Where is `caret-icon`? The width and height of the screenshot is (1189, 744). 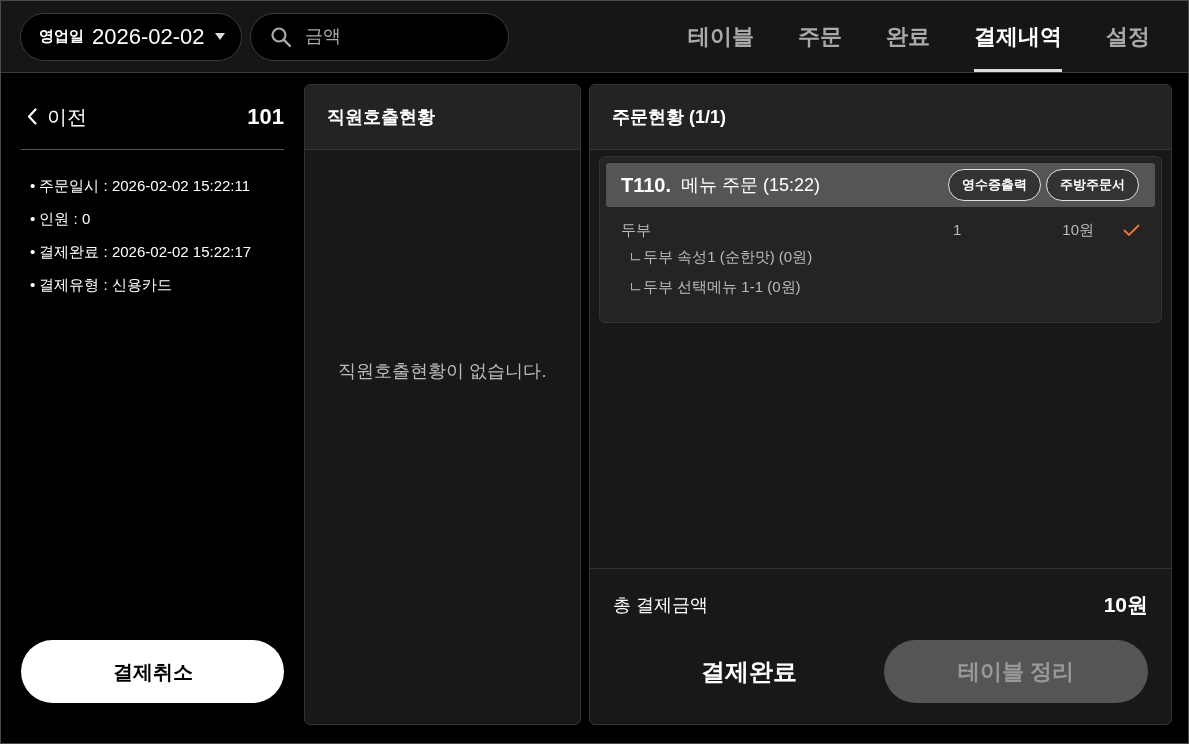
caret-icon is located at coordinates (219, 36).